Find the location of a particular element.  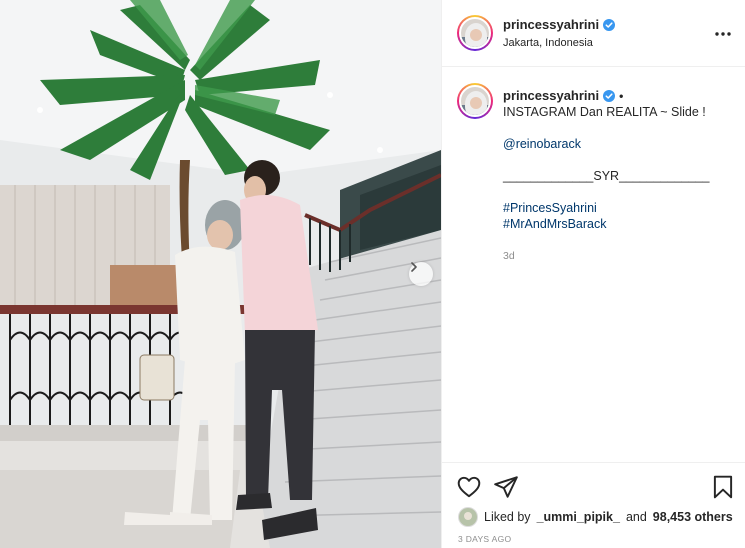

likes-count-link: 98,453 others is located at coordinates (693, 517).